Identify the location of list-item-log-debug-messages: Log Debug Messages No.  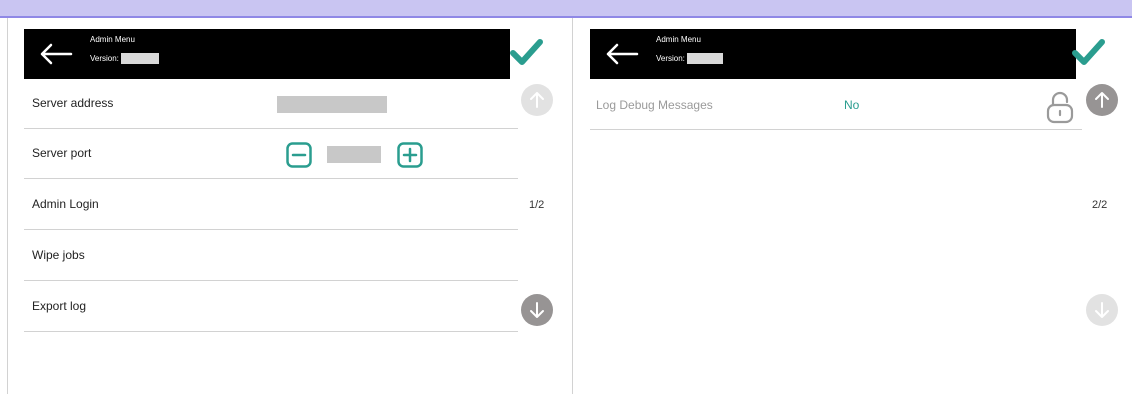
(836, 104).